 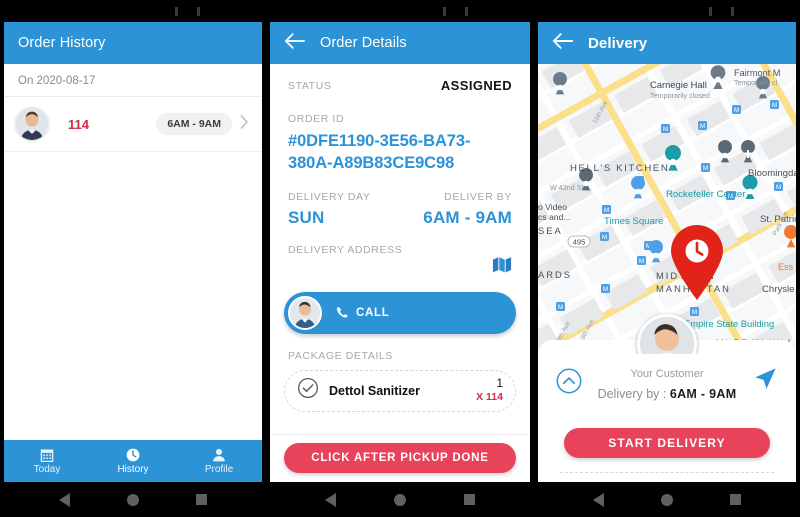 I want to click on chevron-up-circle-icon, so click(x=569, y=383).